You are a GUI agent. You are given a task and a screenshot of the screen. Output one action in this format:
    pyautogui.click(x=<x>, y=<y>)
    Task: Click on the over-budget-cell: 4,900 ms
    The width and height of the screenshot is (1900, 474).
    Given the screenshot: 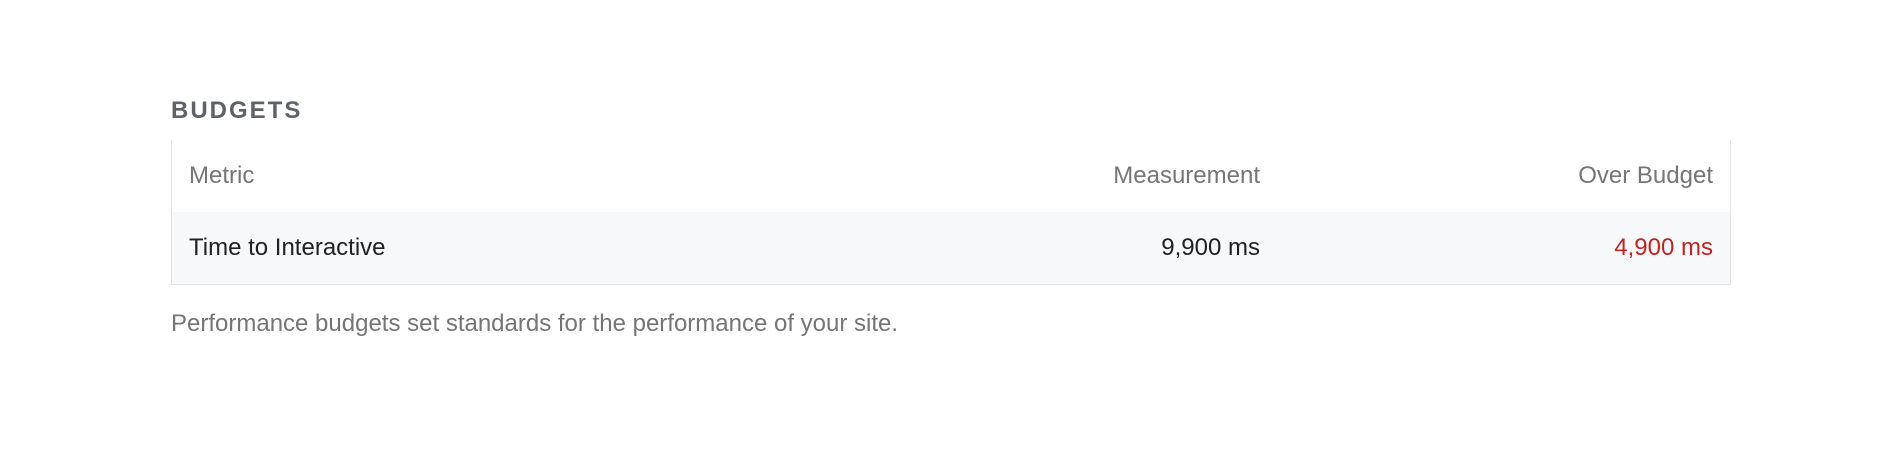 What is the action you would take?
    pyautogui.click(x=1663, y=247)
    